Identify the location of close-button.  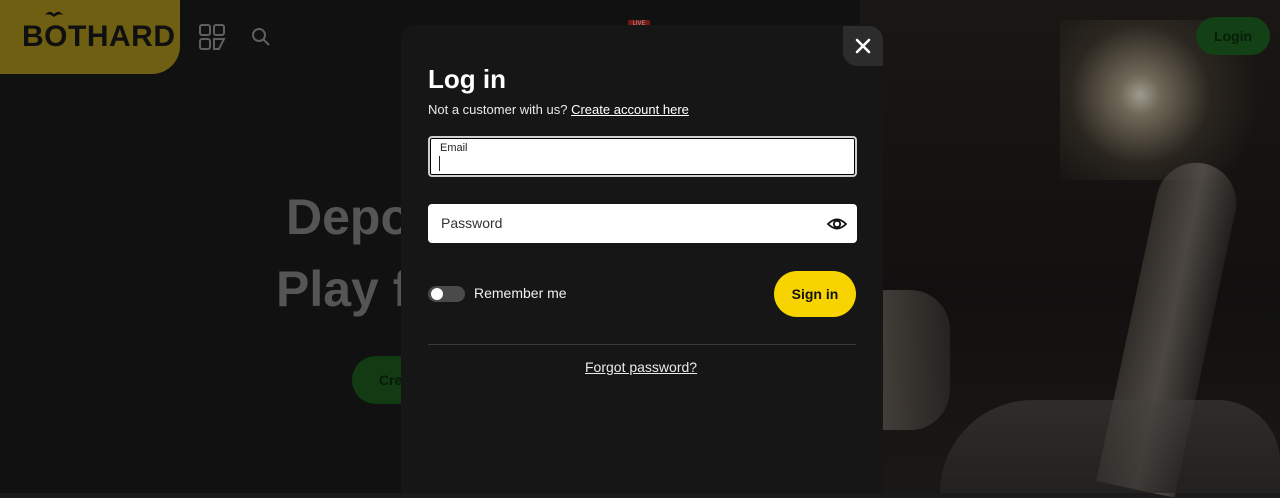
(863, 46).